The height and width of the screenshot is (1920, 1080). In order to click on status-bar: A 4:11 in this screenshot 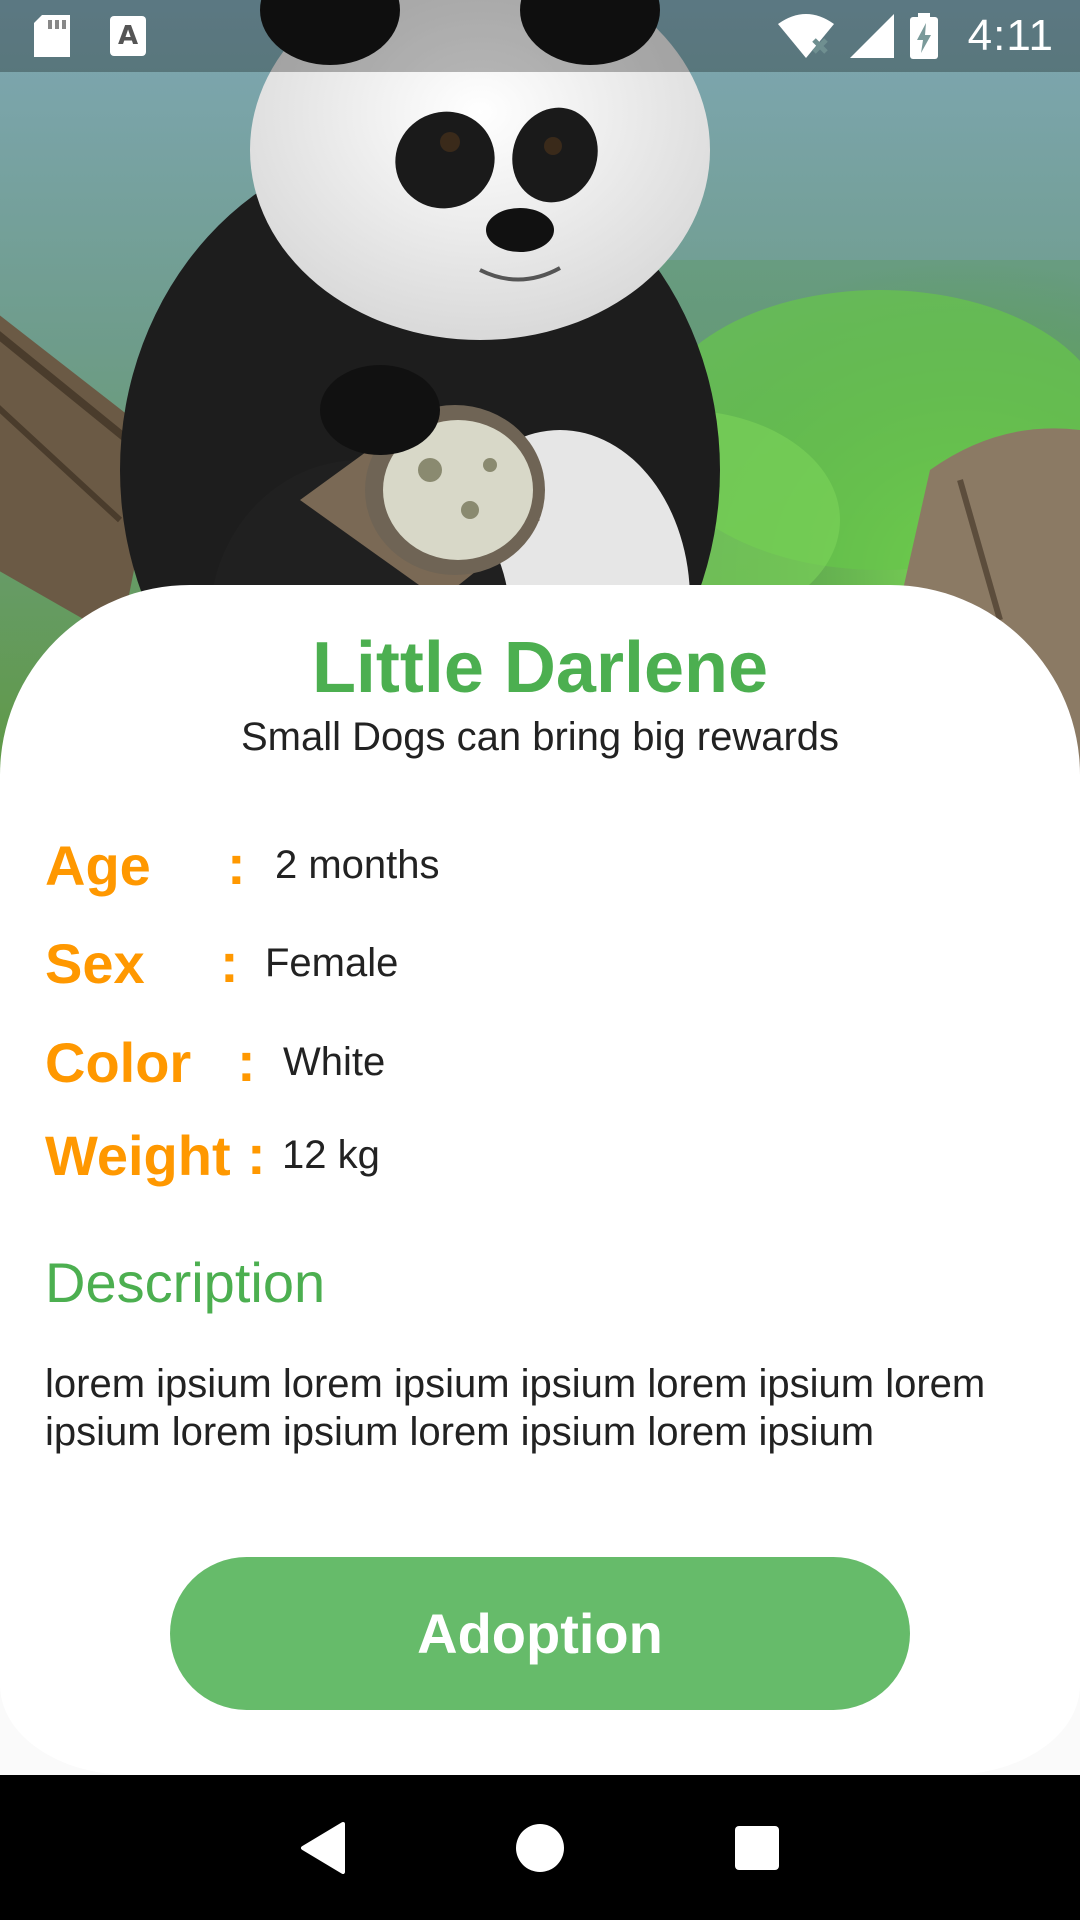, I will do `click(540, 36)`.